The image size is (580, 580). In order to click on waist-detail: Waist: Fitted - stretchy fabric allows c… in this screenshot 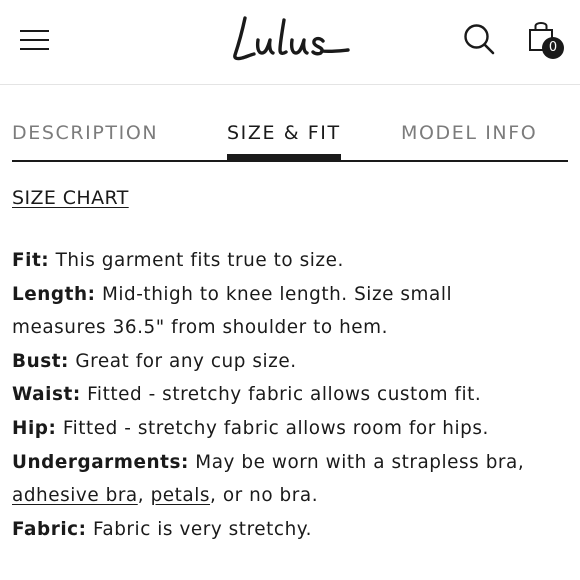, I will do `click(292, 395)`.